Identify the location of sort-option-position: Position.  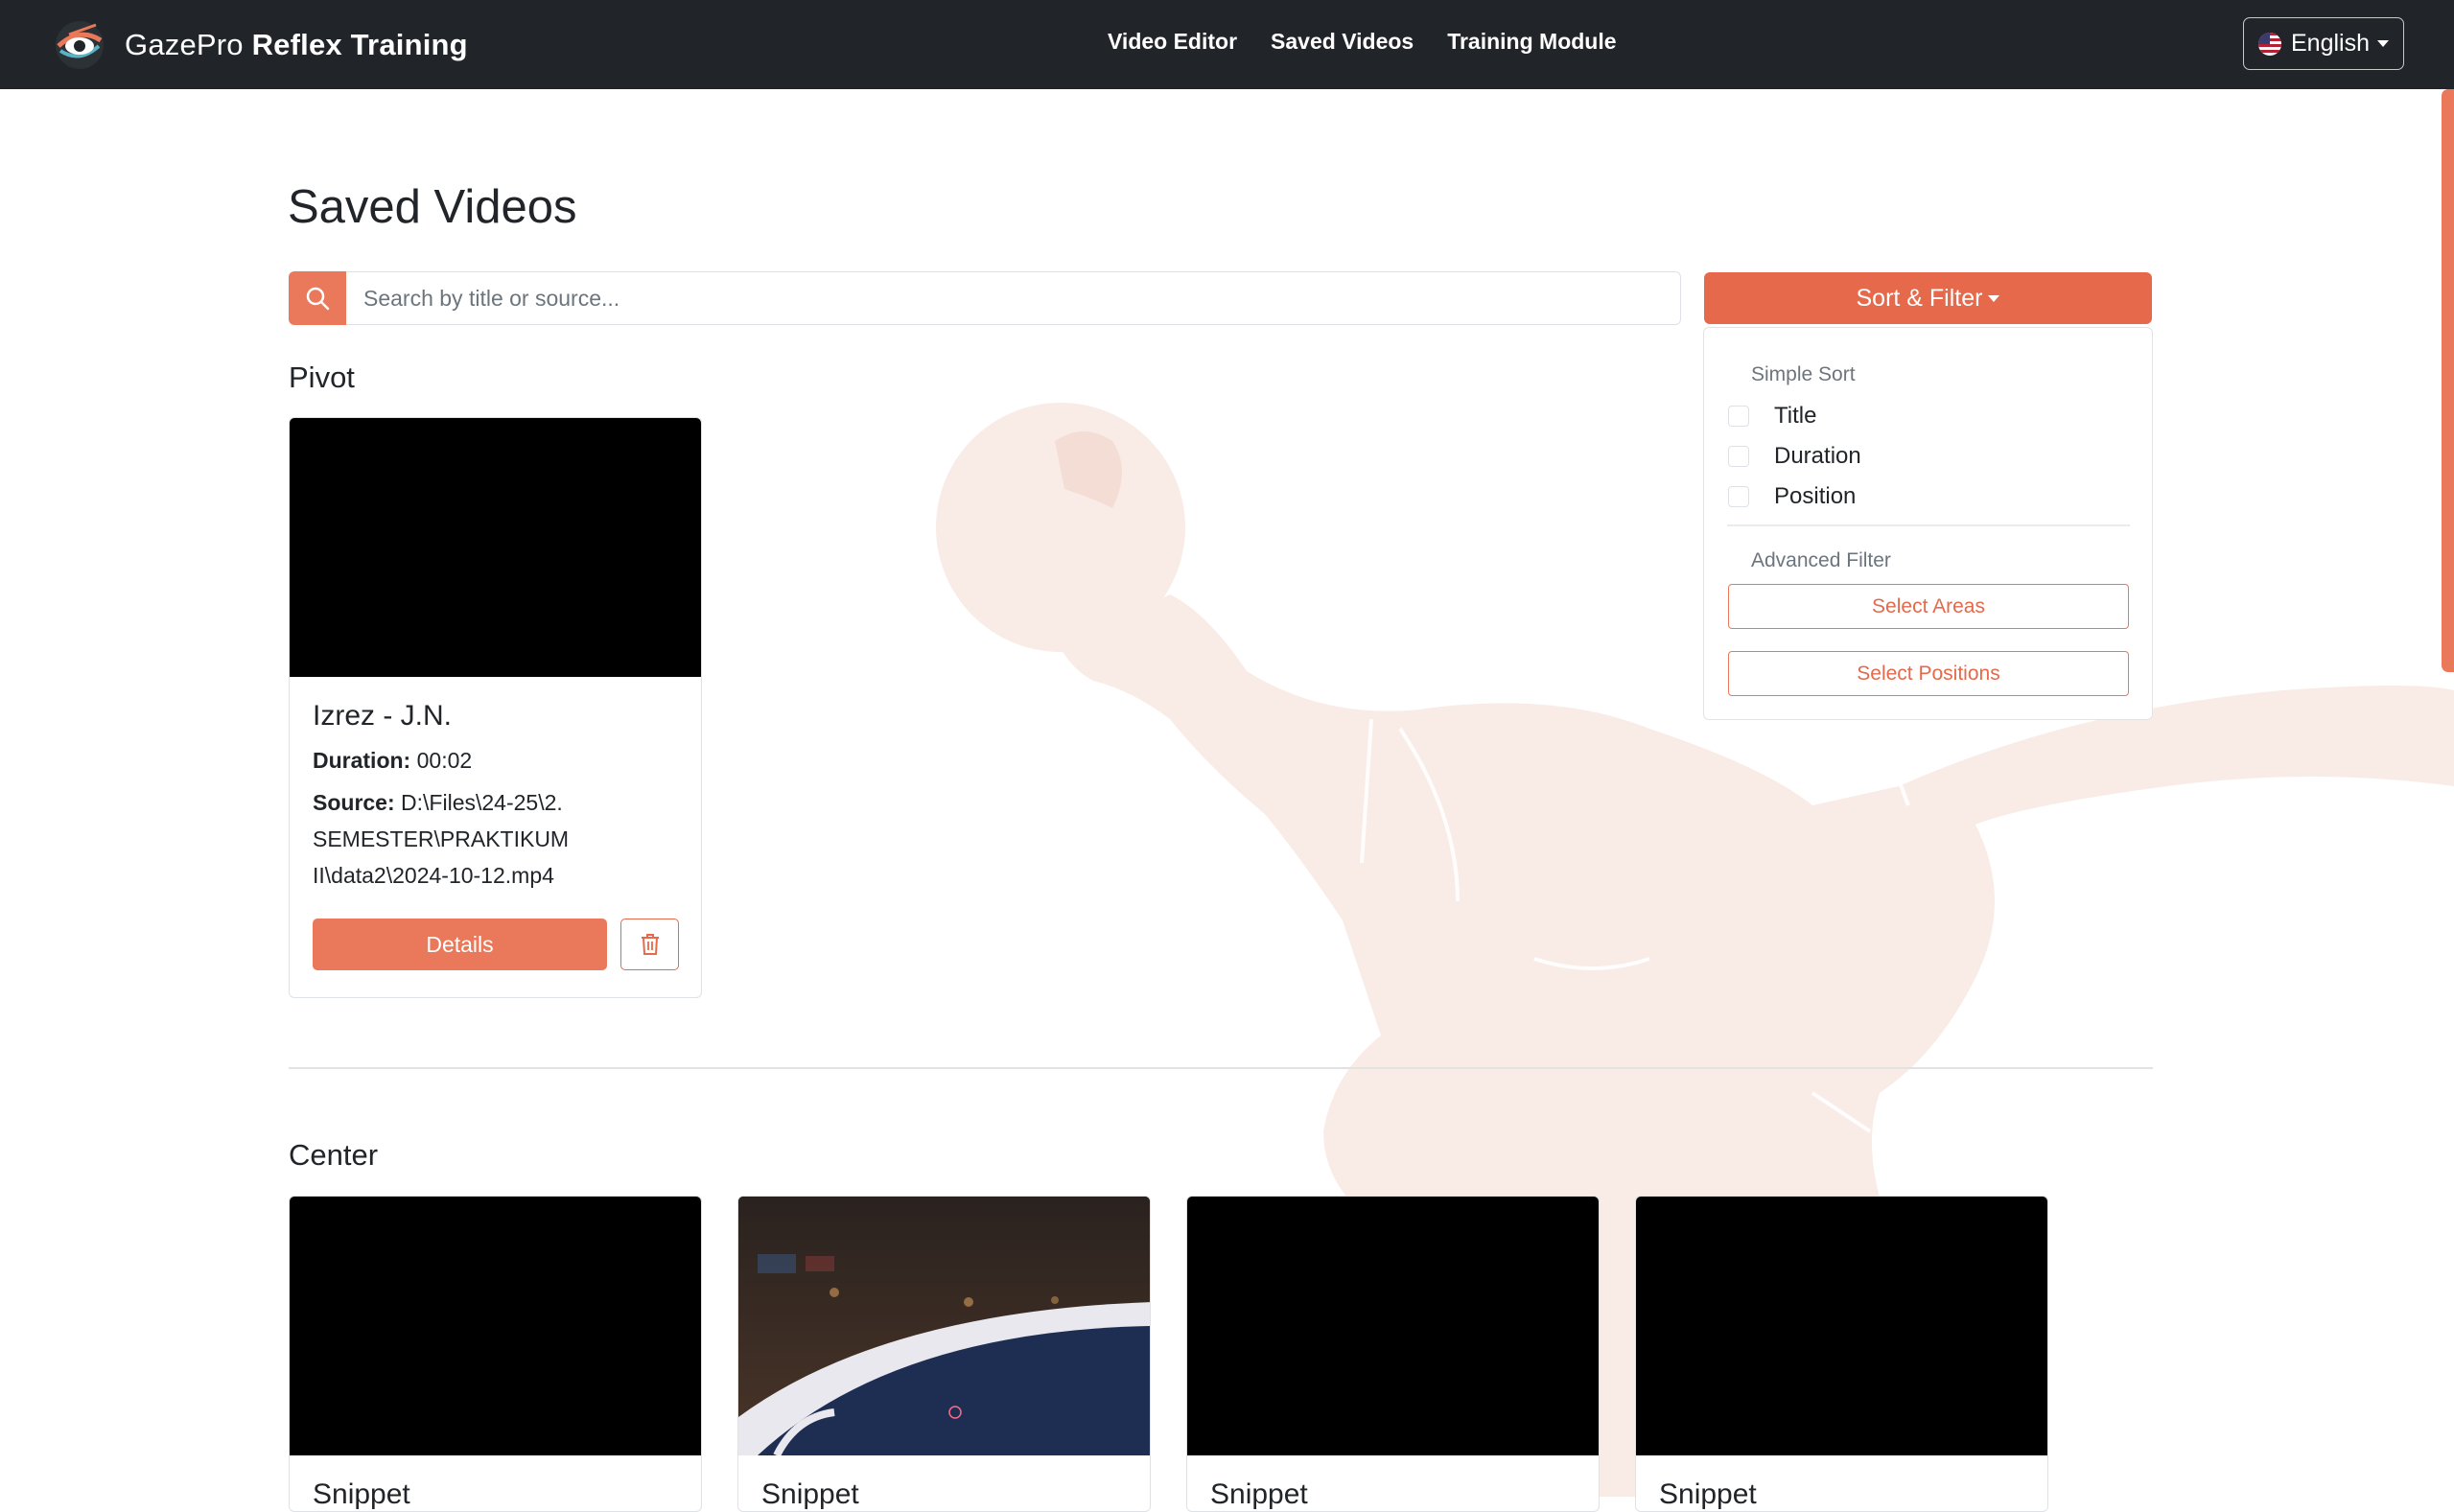
(1792, 496).